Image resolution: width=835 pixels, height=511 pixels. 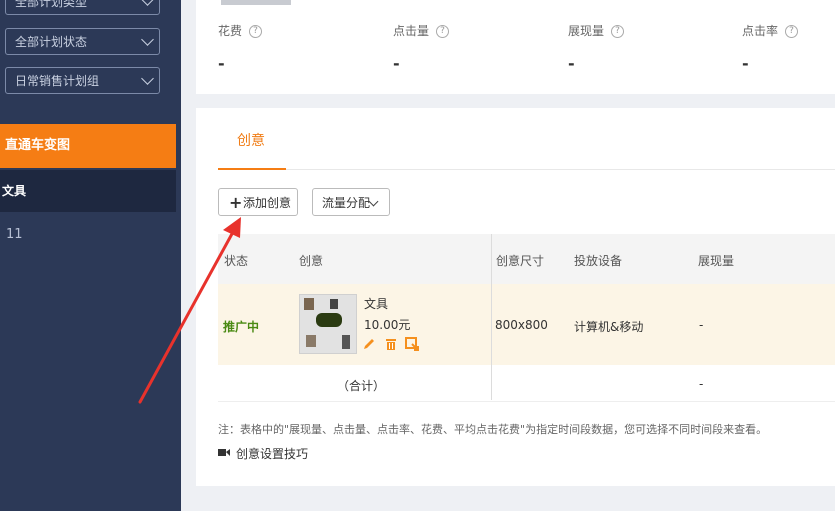 What do you see at coordinates (515, 47) in the screenshot?
I see `stats-card` at bounding box center [515, 47].